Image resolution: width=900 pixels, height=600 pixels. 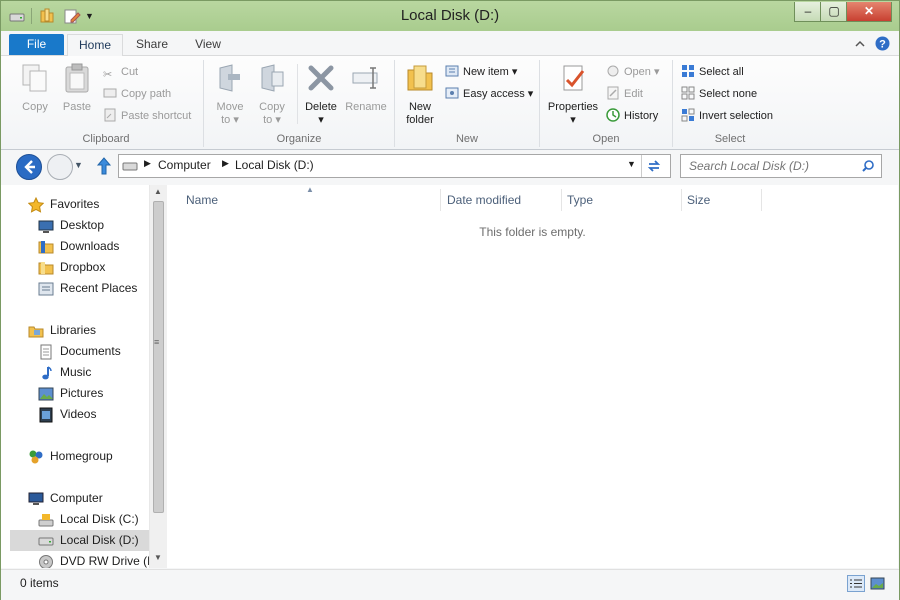 I want to click on new-folder-button: New folder, so click(x=420, y=94).